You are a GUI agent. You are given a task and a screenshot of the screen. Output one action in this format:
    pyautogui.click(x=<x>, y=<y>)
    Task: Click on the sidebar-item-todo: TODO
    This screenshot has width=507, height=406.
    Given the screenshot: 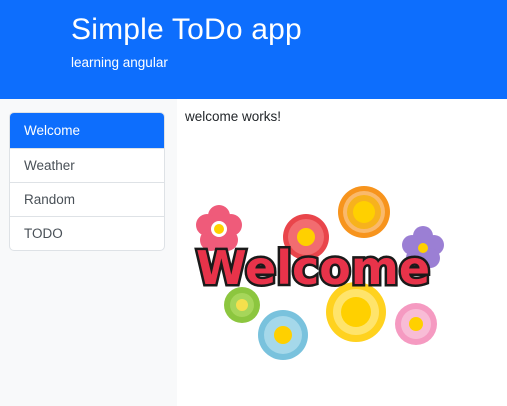 What is the action you would take?
    pyautogui.click(x=87, y=233)
    